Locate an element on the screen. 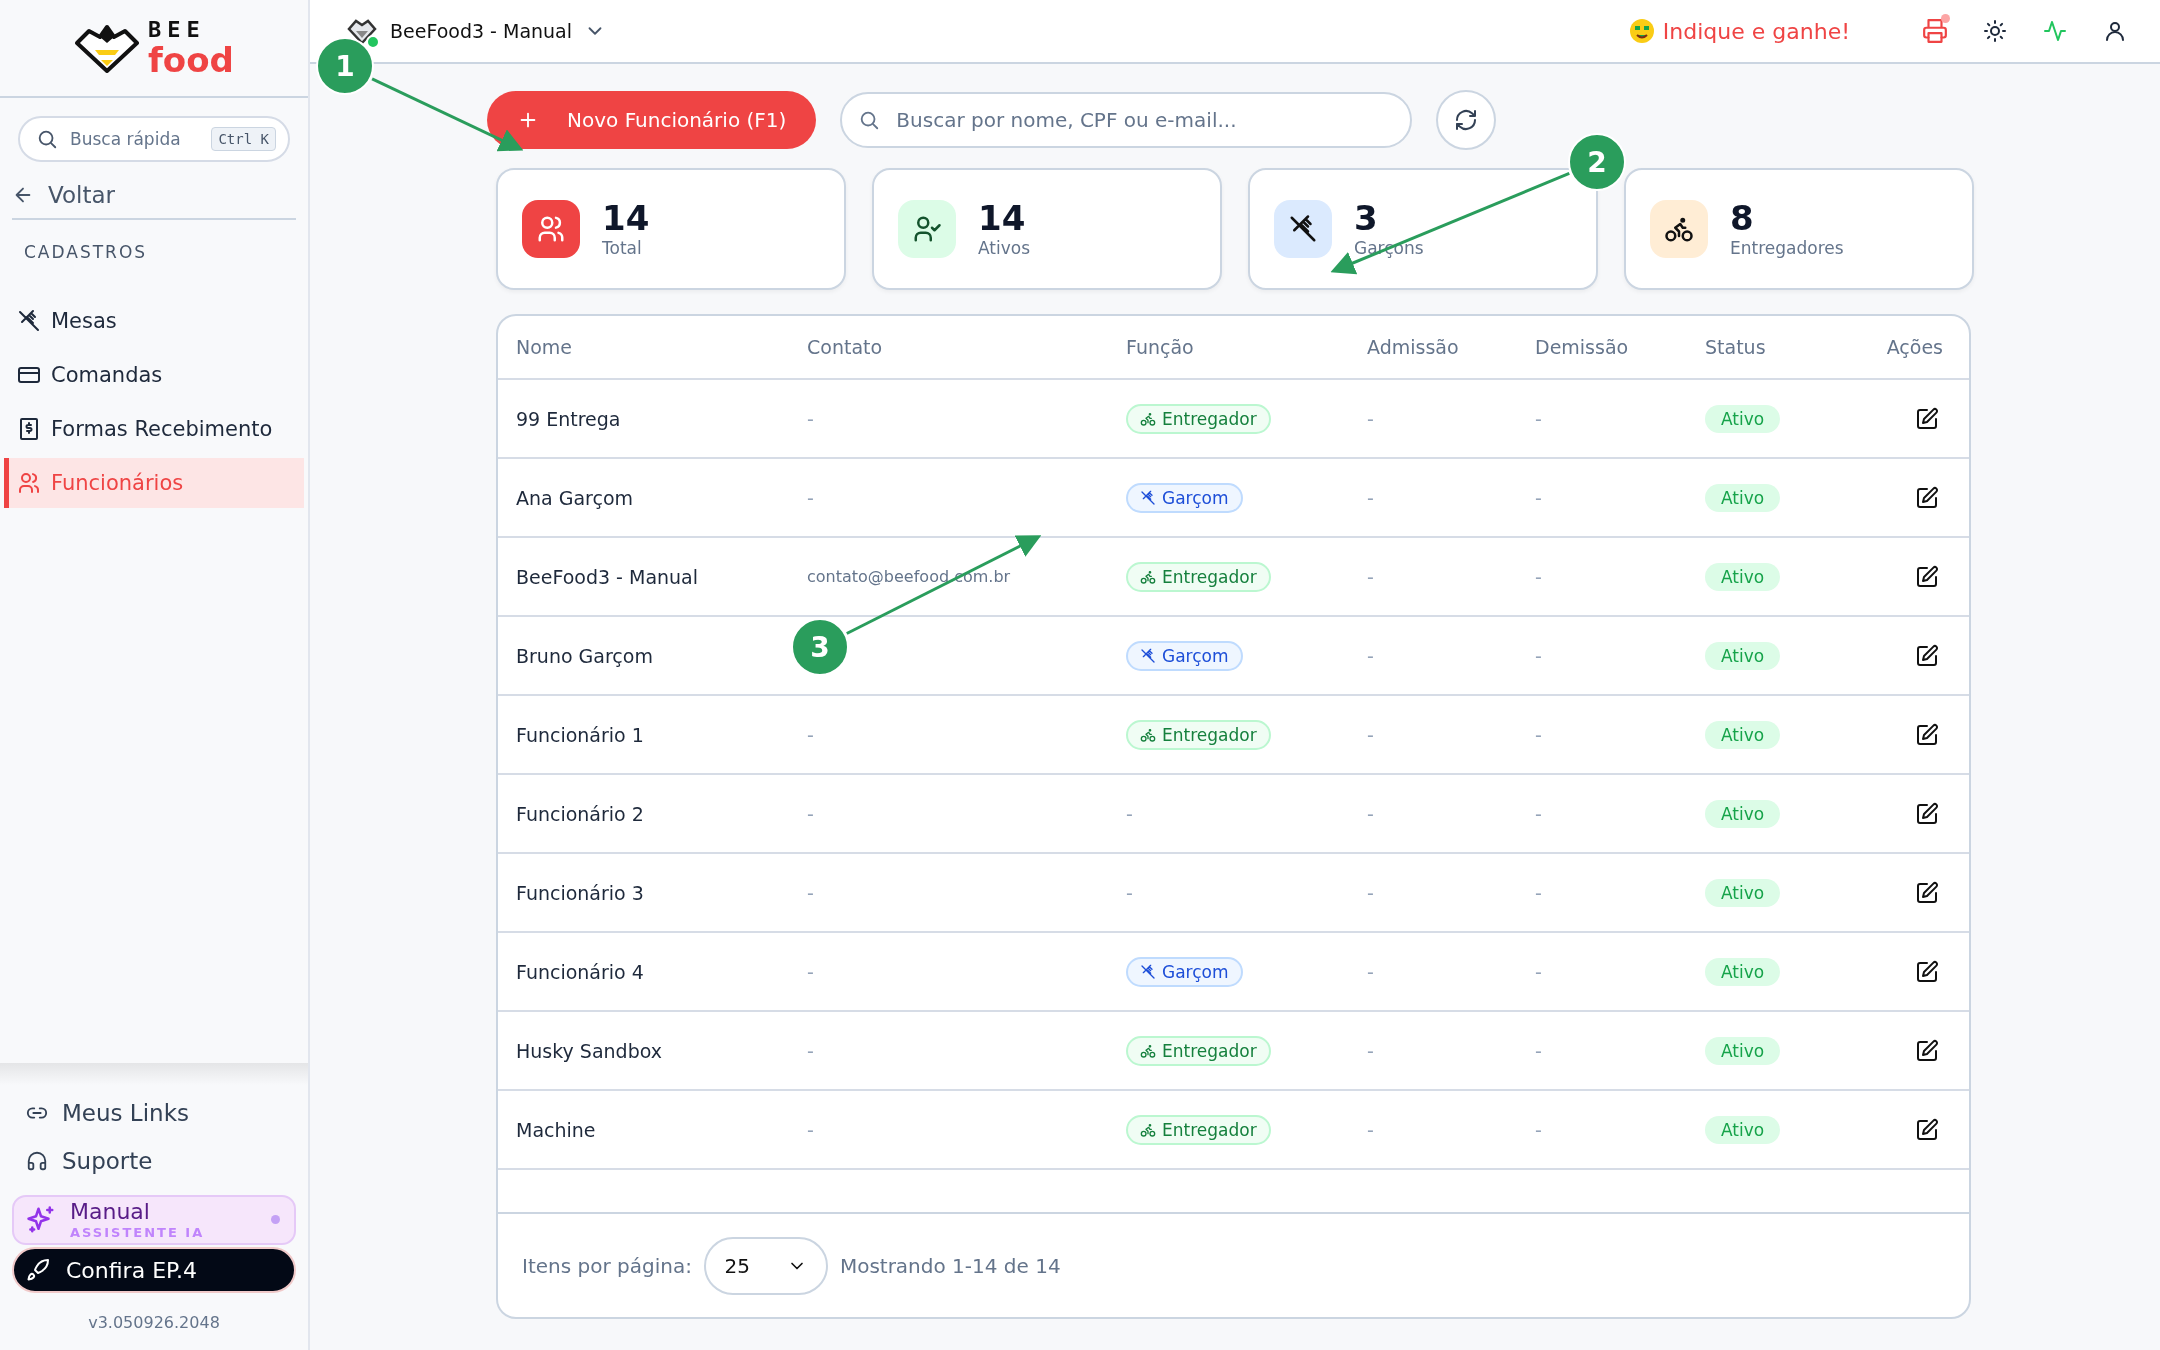  column-header: Admissão is located at coordinates (1413, 347).